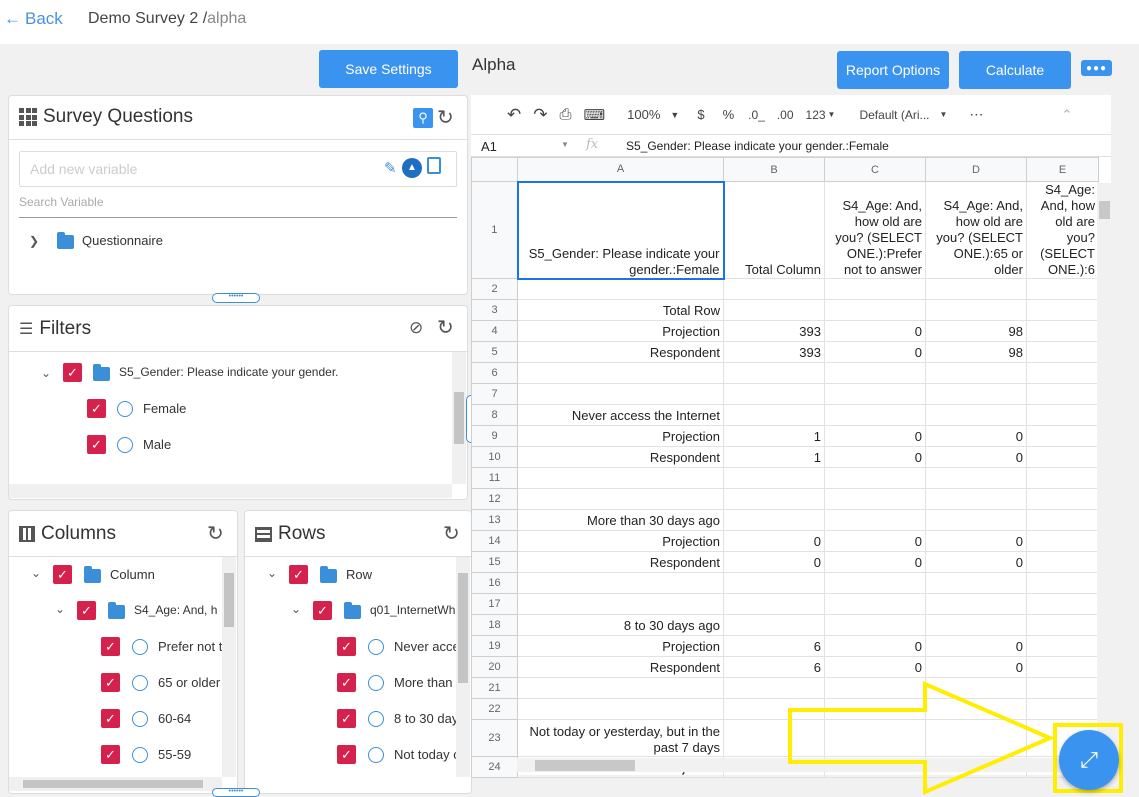 The height and width of the screenshot is (797, 1139). I want to click on column-header: A, so click(620, 169).